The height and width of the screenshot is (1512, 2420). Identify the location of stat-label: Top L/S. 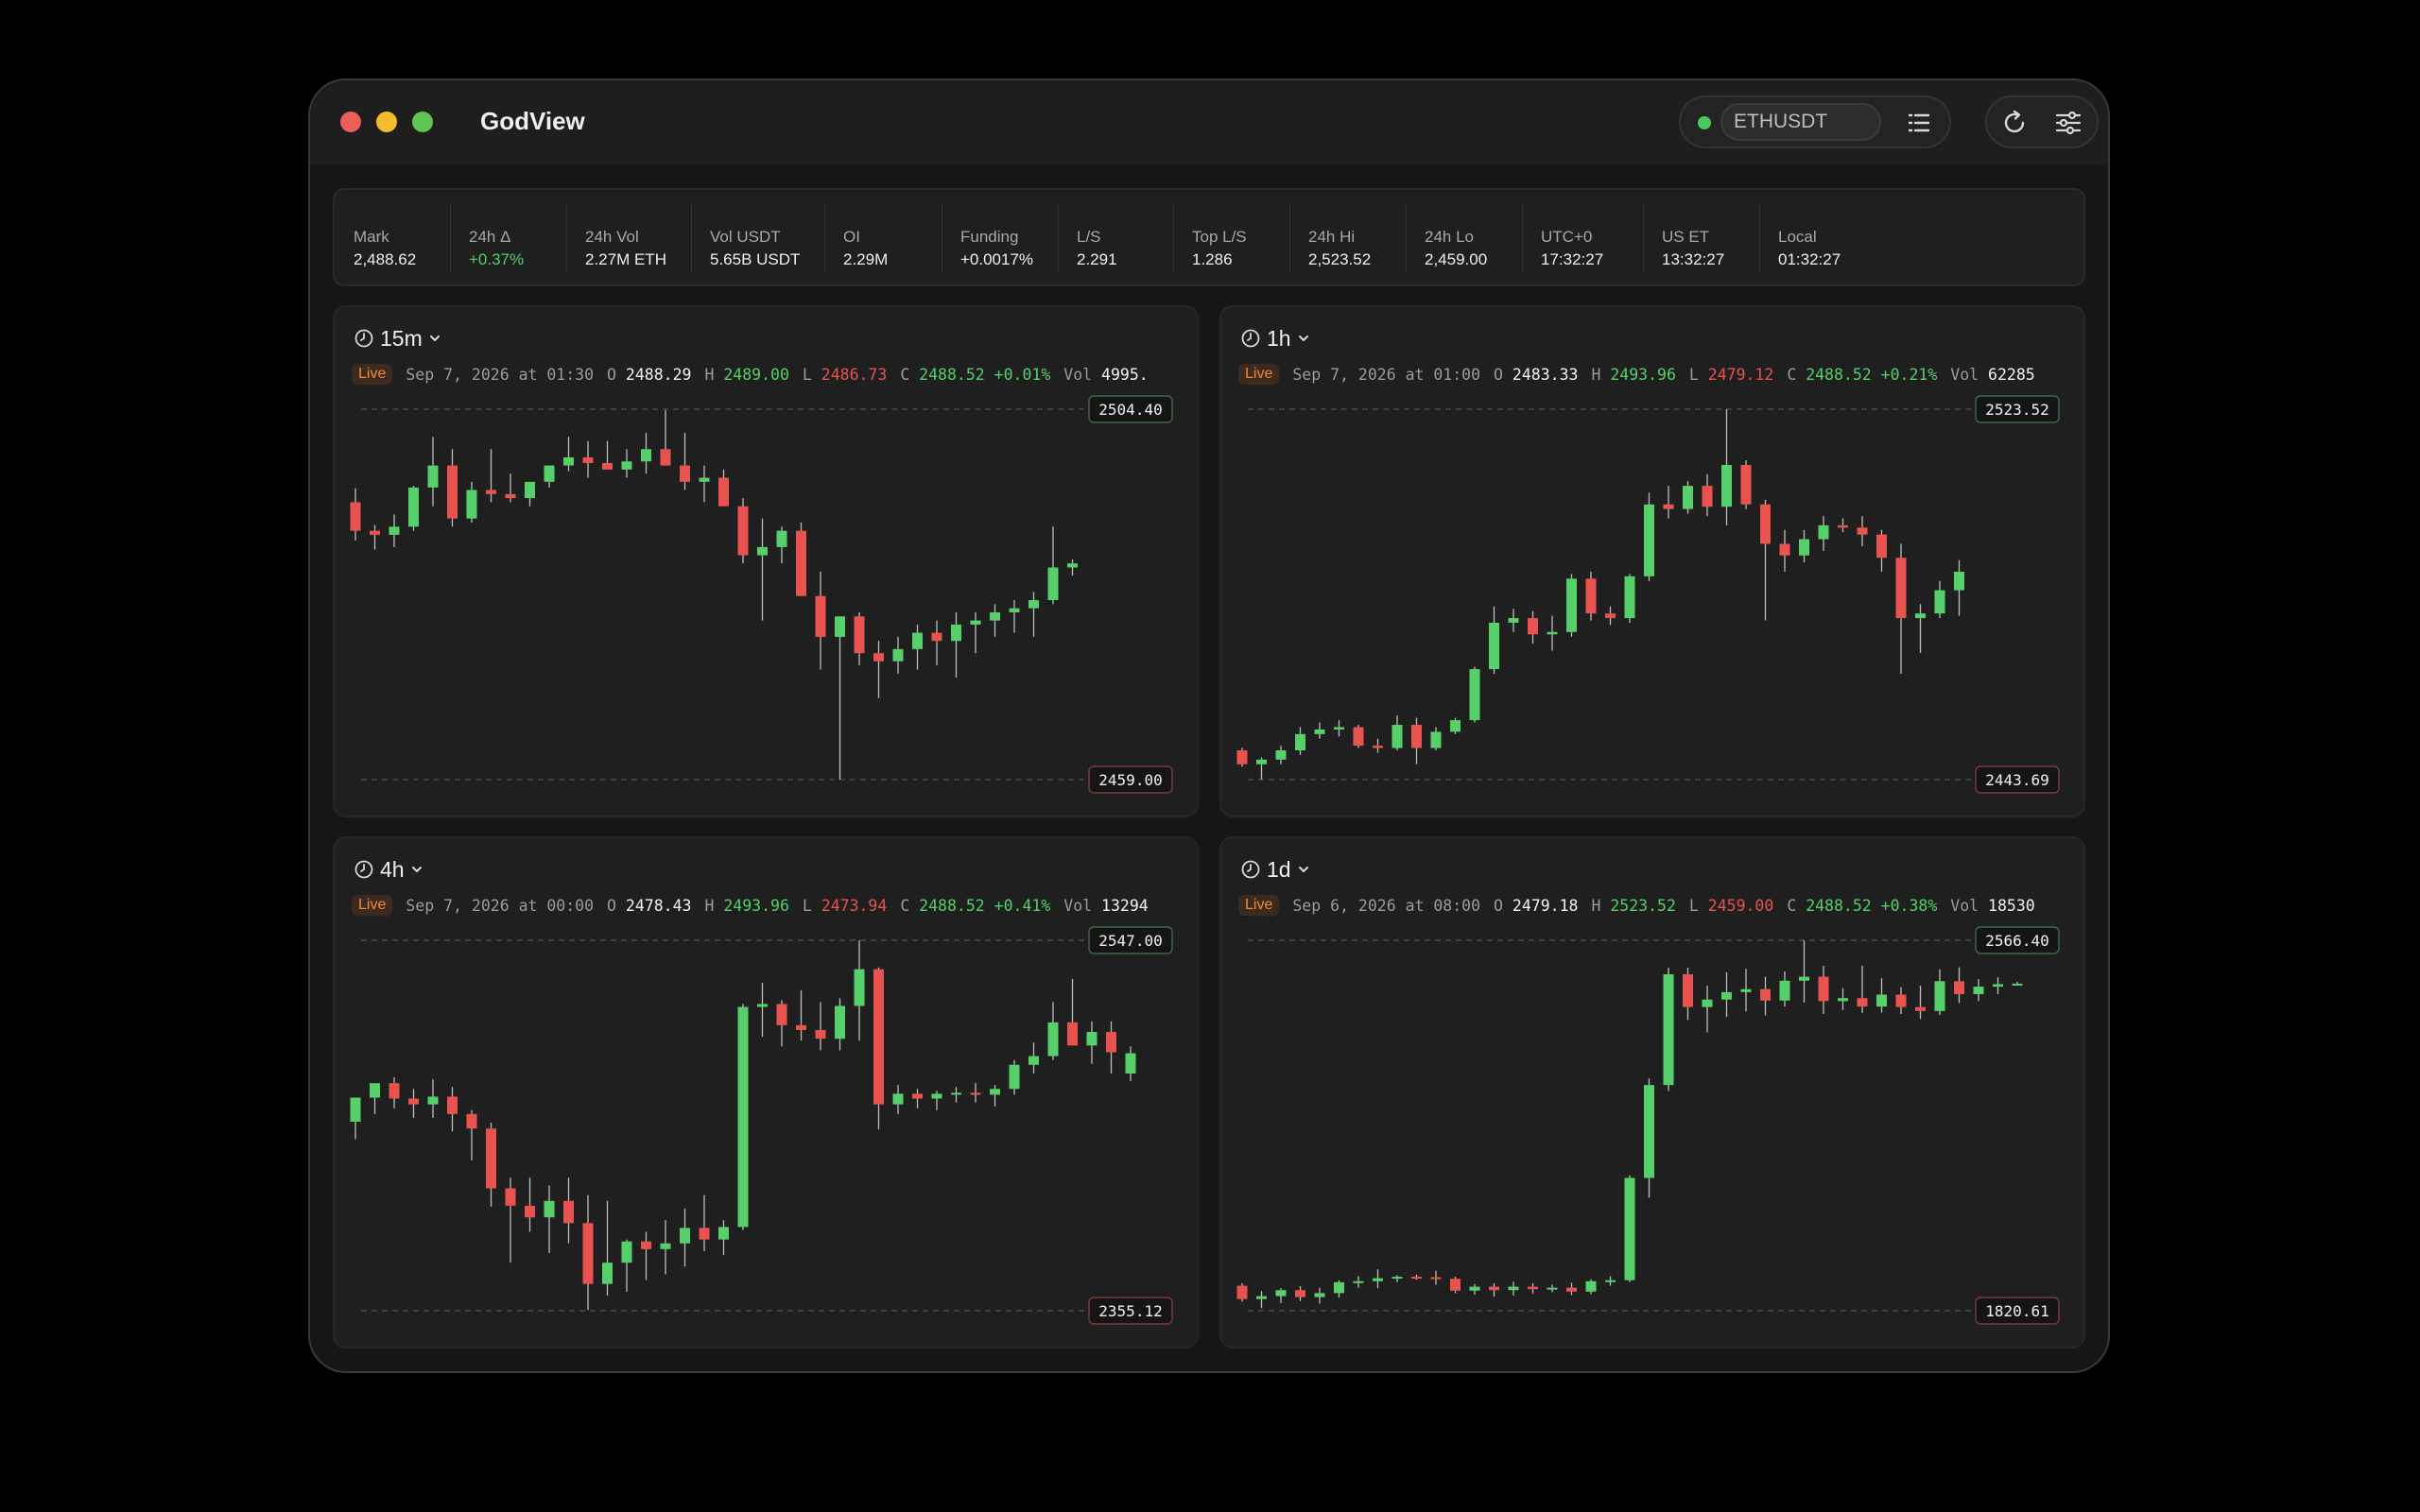
(1219, 237).